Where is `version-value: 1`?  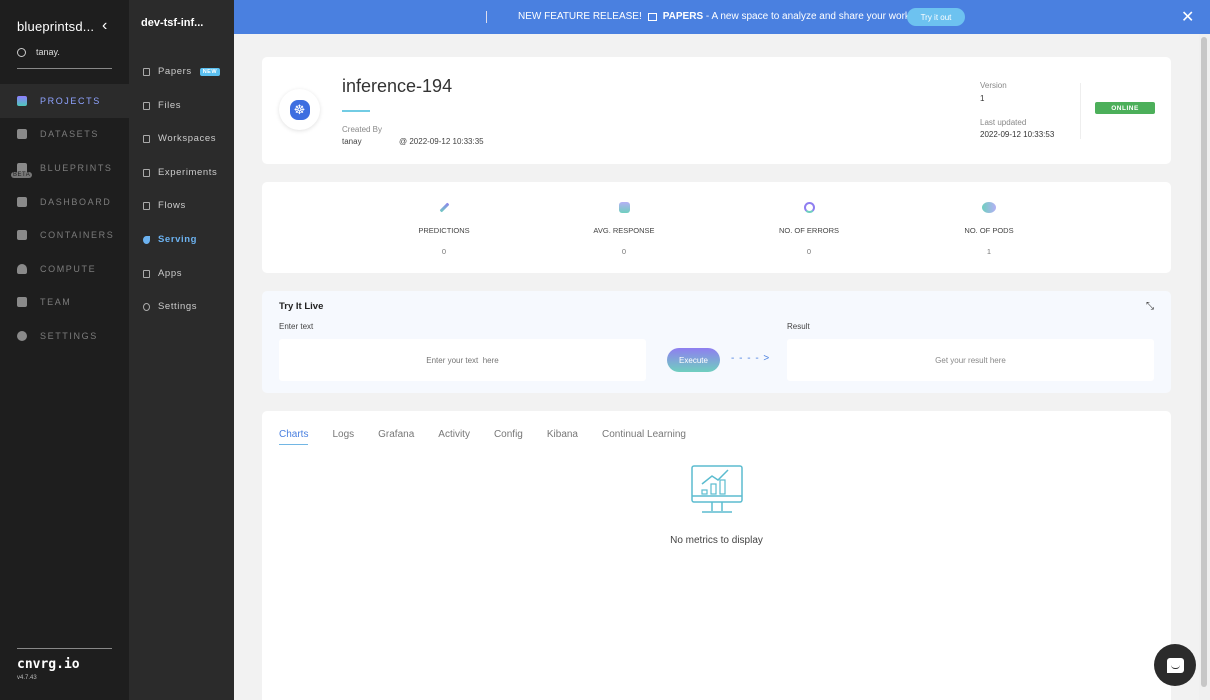 version-value: 1 is located at coordinates (982, 98).